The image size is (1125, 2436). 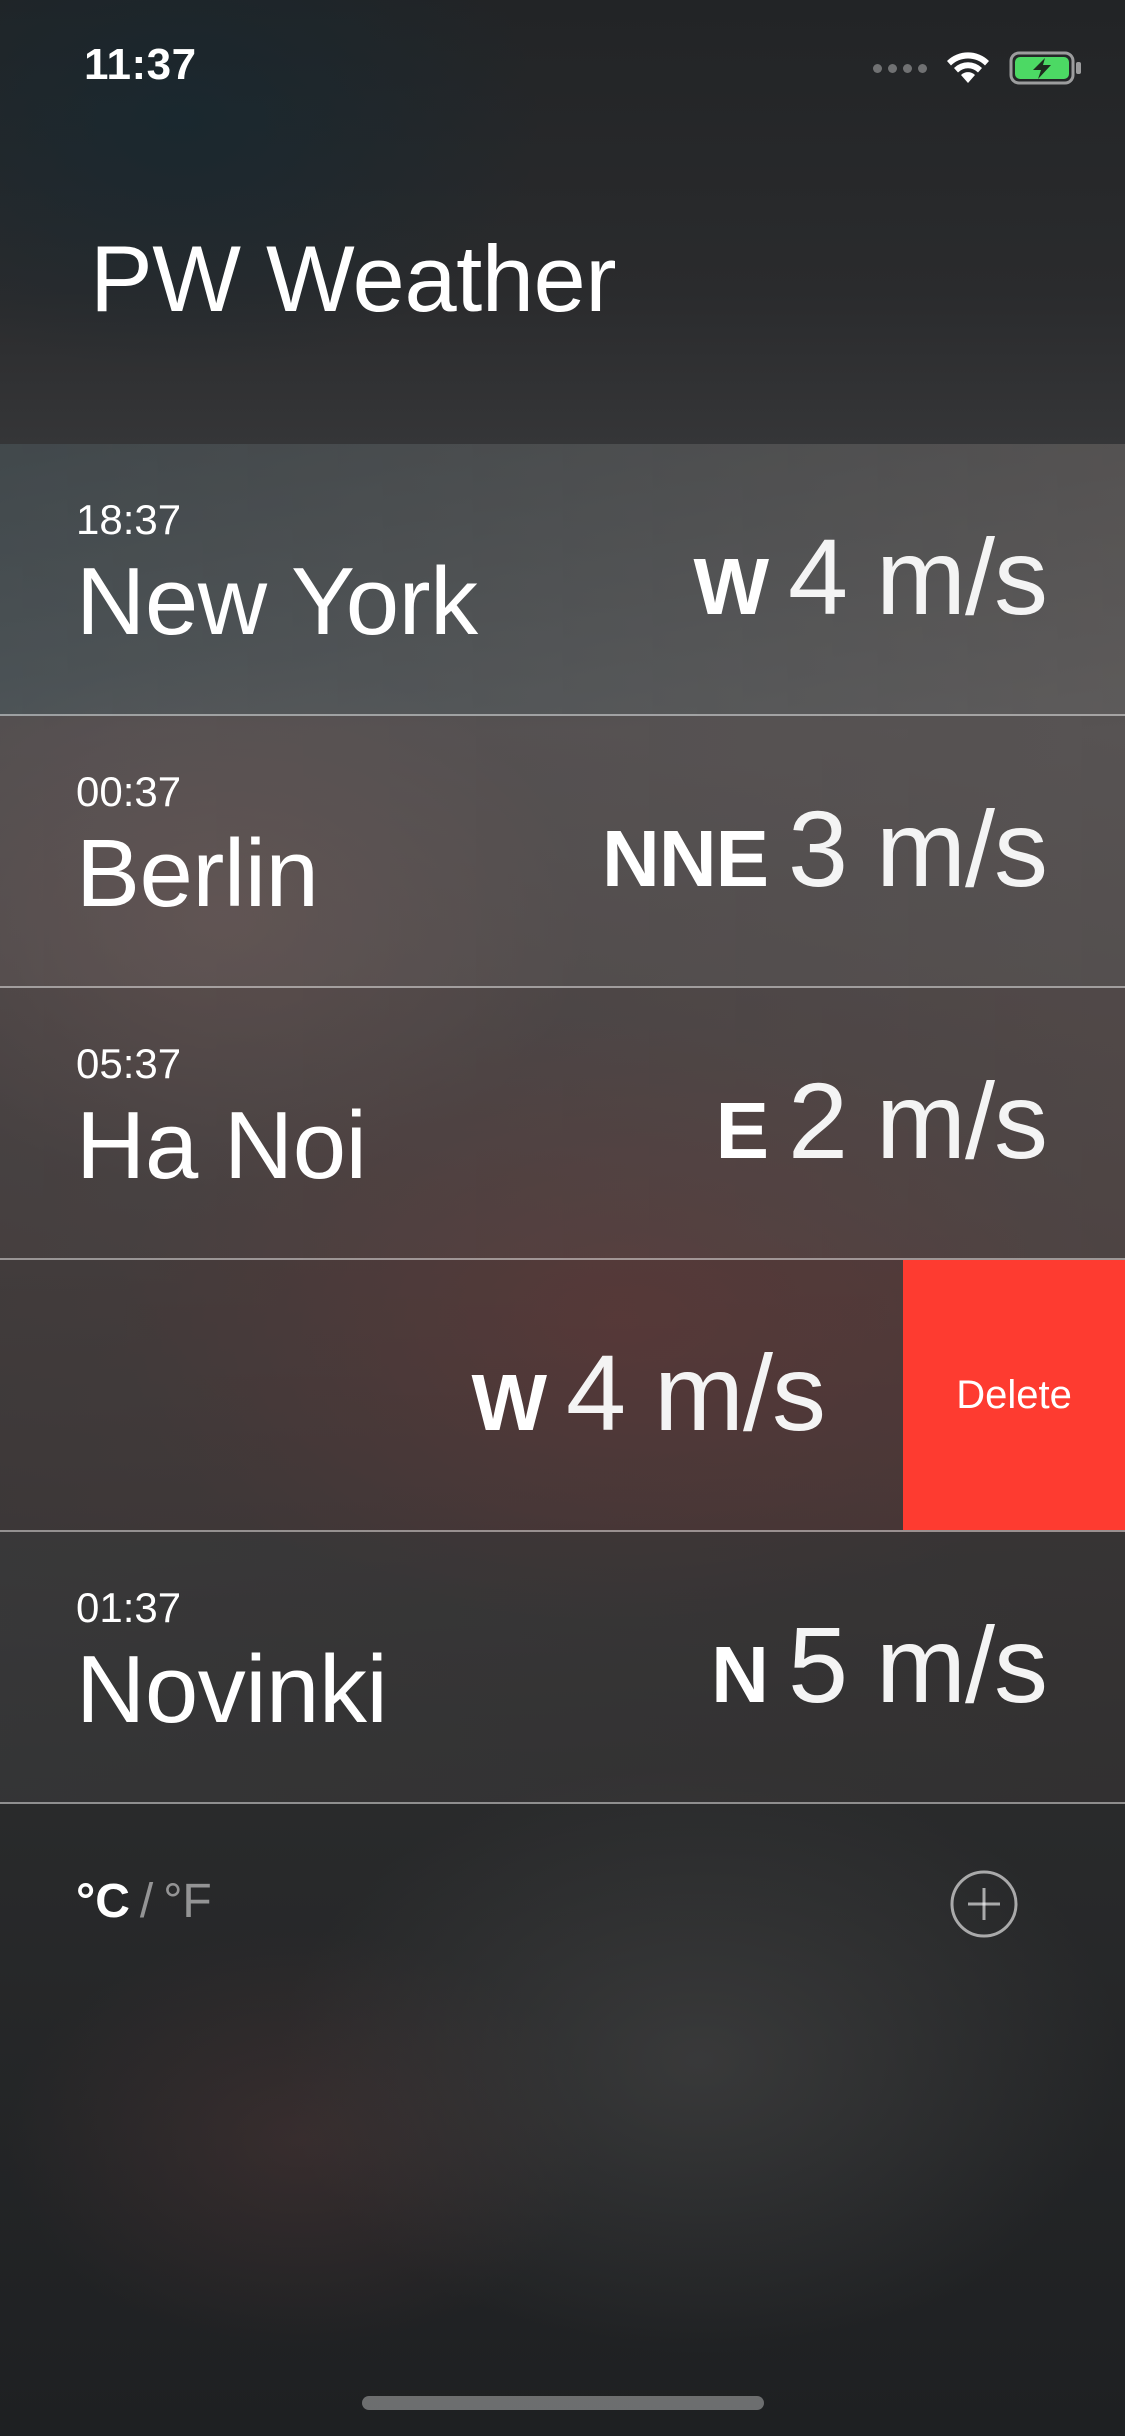 I want to click on battery-charging-icon, so click(x=1045, y=68).